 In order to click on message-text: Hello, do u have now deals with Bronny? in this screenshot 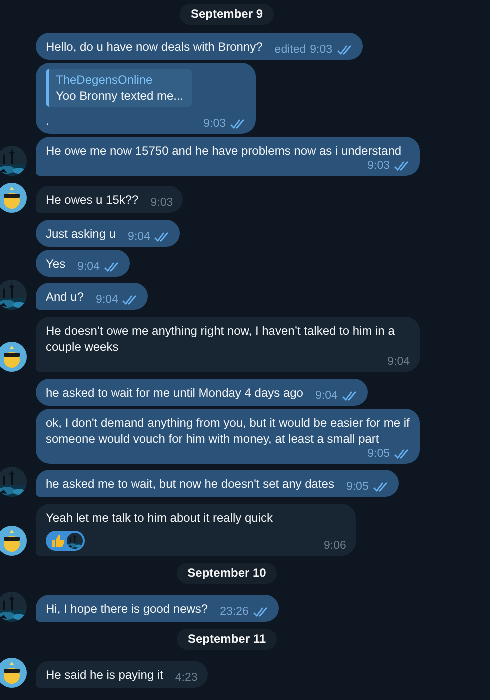, I will do `click(154, 47)`.